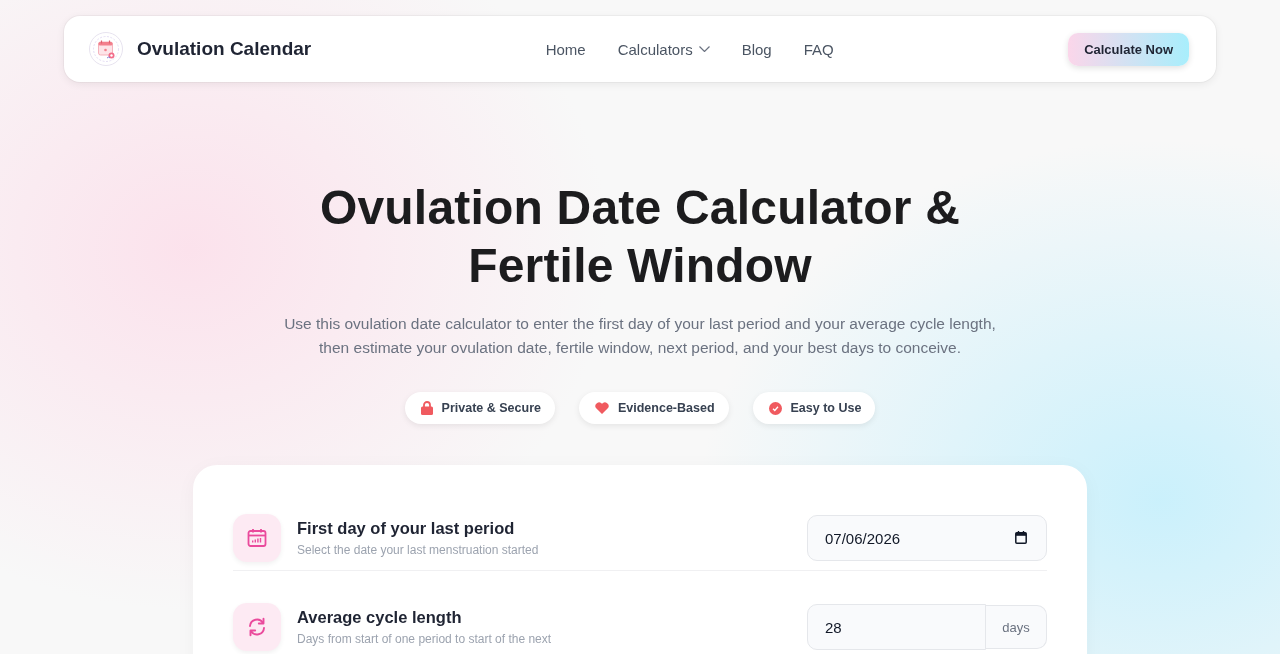  Describe the element at coordinates (479, 408) in the screenshot. I see `feature-badge: Private & Secure` at that location.